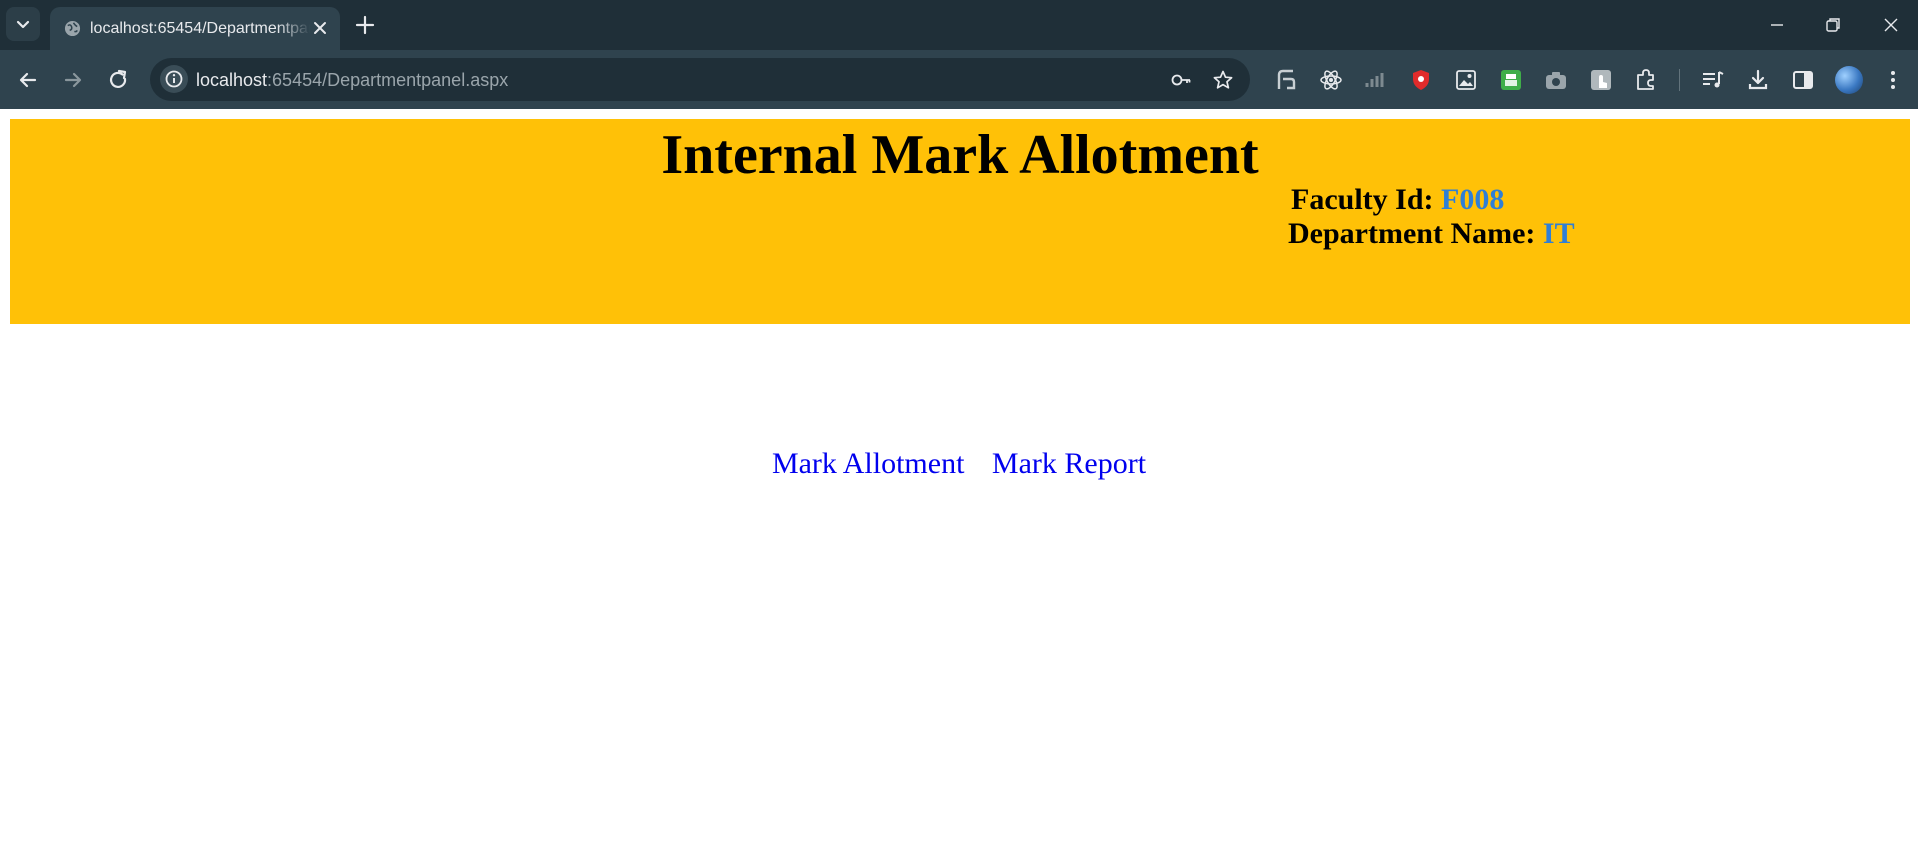 Image resolution: width=1918 pixels, height=852 pixels. I want to click on side-panel-icon, so click(1803, 80).